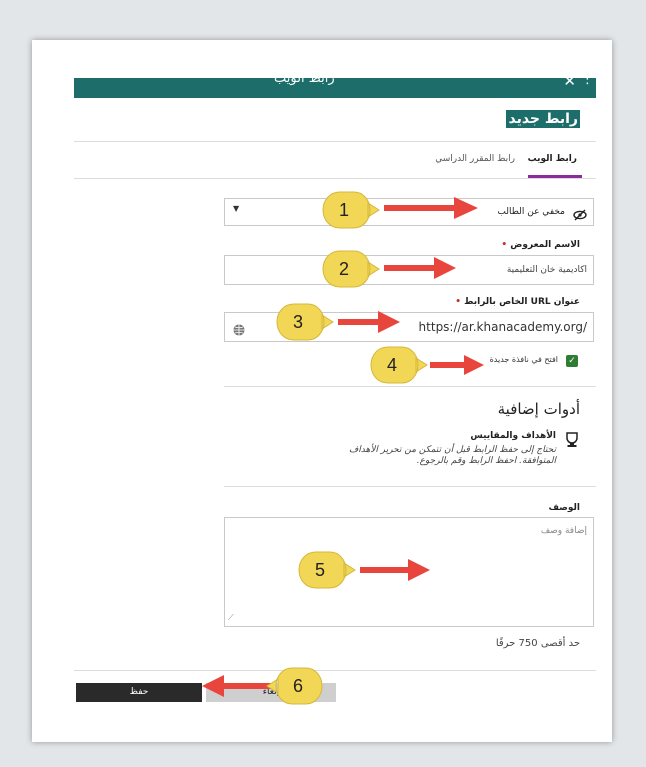  What do you see at coordinates (236, 208) in the screenshot?
I see `chevron-down-icon: ▼` at bounding box center [236, 208].